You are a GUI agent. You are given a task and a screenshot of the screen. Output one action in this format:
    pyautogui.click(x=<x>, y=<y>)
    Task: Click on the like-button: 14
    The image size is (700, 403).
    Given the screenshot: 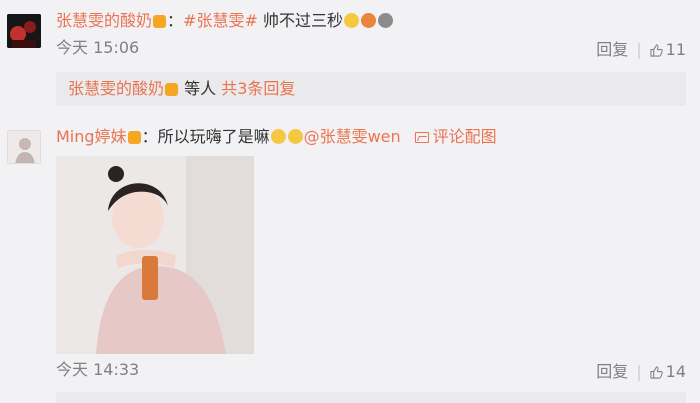 What is the action you would take?
    pyautogui.click(x=668, y=371)
    